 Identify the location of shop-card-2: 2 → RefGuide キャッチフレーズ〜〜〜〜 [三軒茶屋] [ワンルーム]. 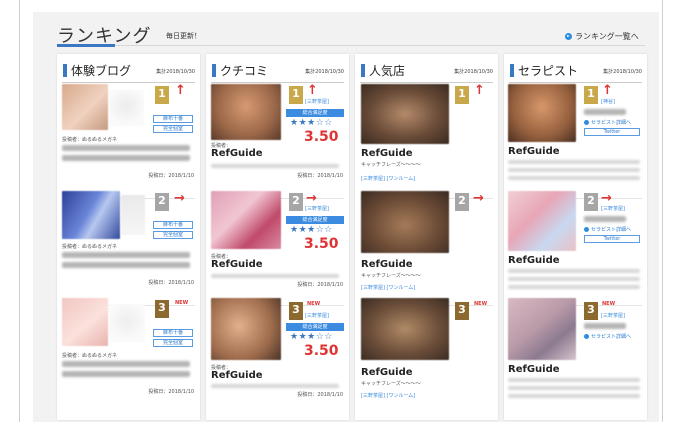
(426, 248).